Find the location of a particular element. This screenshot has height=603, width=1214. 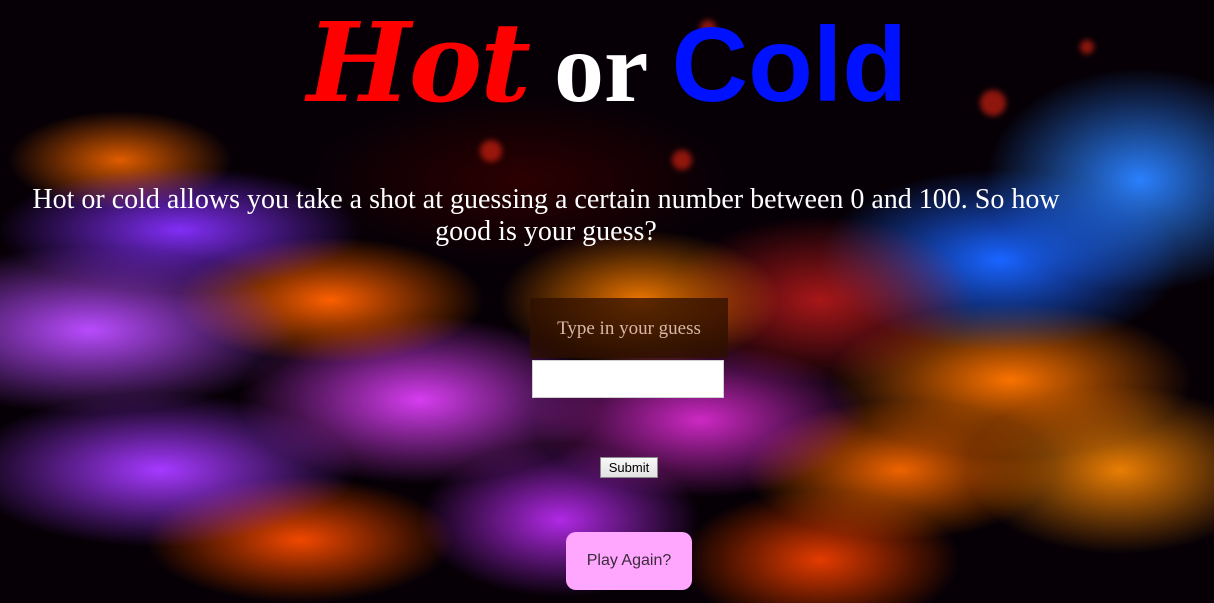

title-cold: Cold is located at coordinates (789, 65).